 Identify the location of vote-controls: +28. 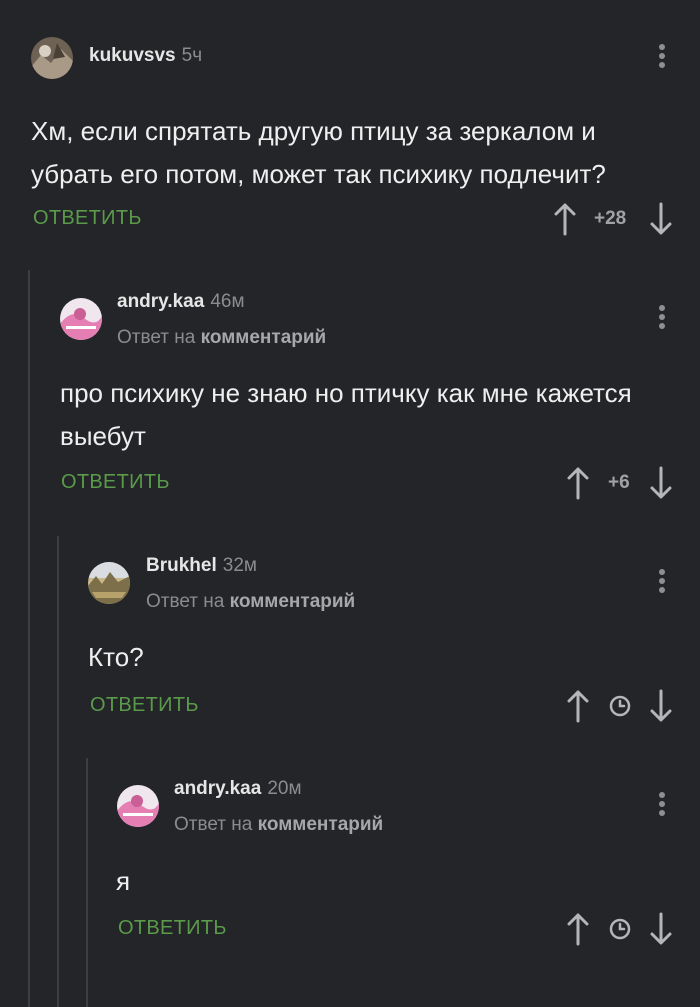
(615, 220).